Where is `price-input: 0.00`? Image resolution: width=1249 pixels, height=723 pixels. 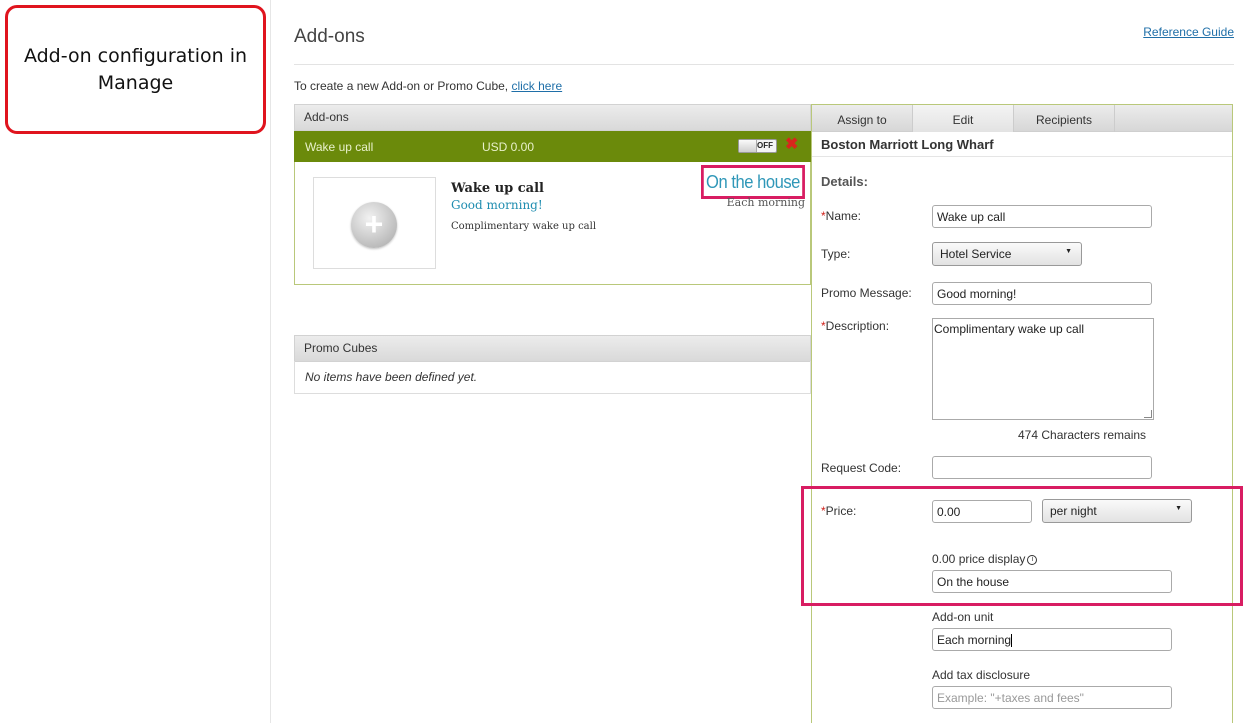 price-input: 0.00 is located at coordinates (982, 511).